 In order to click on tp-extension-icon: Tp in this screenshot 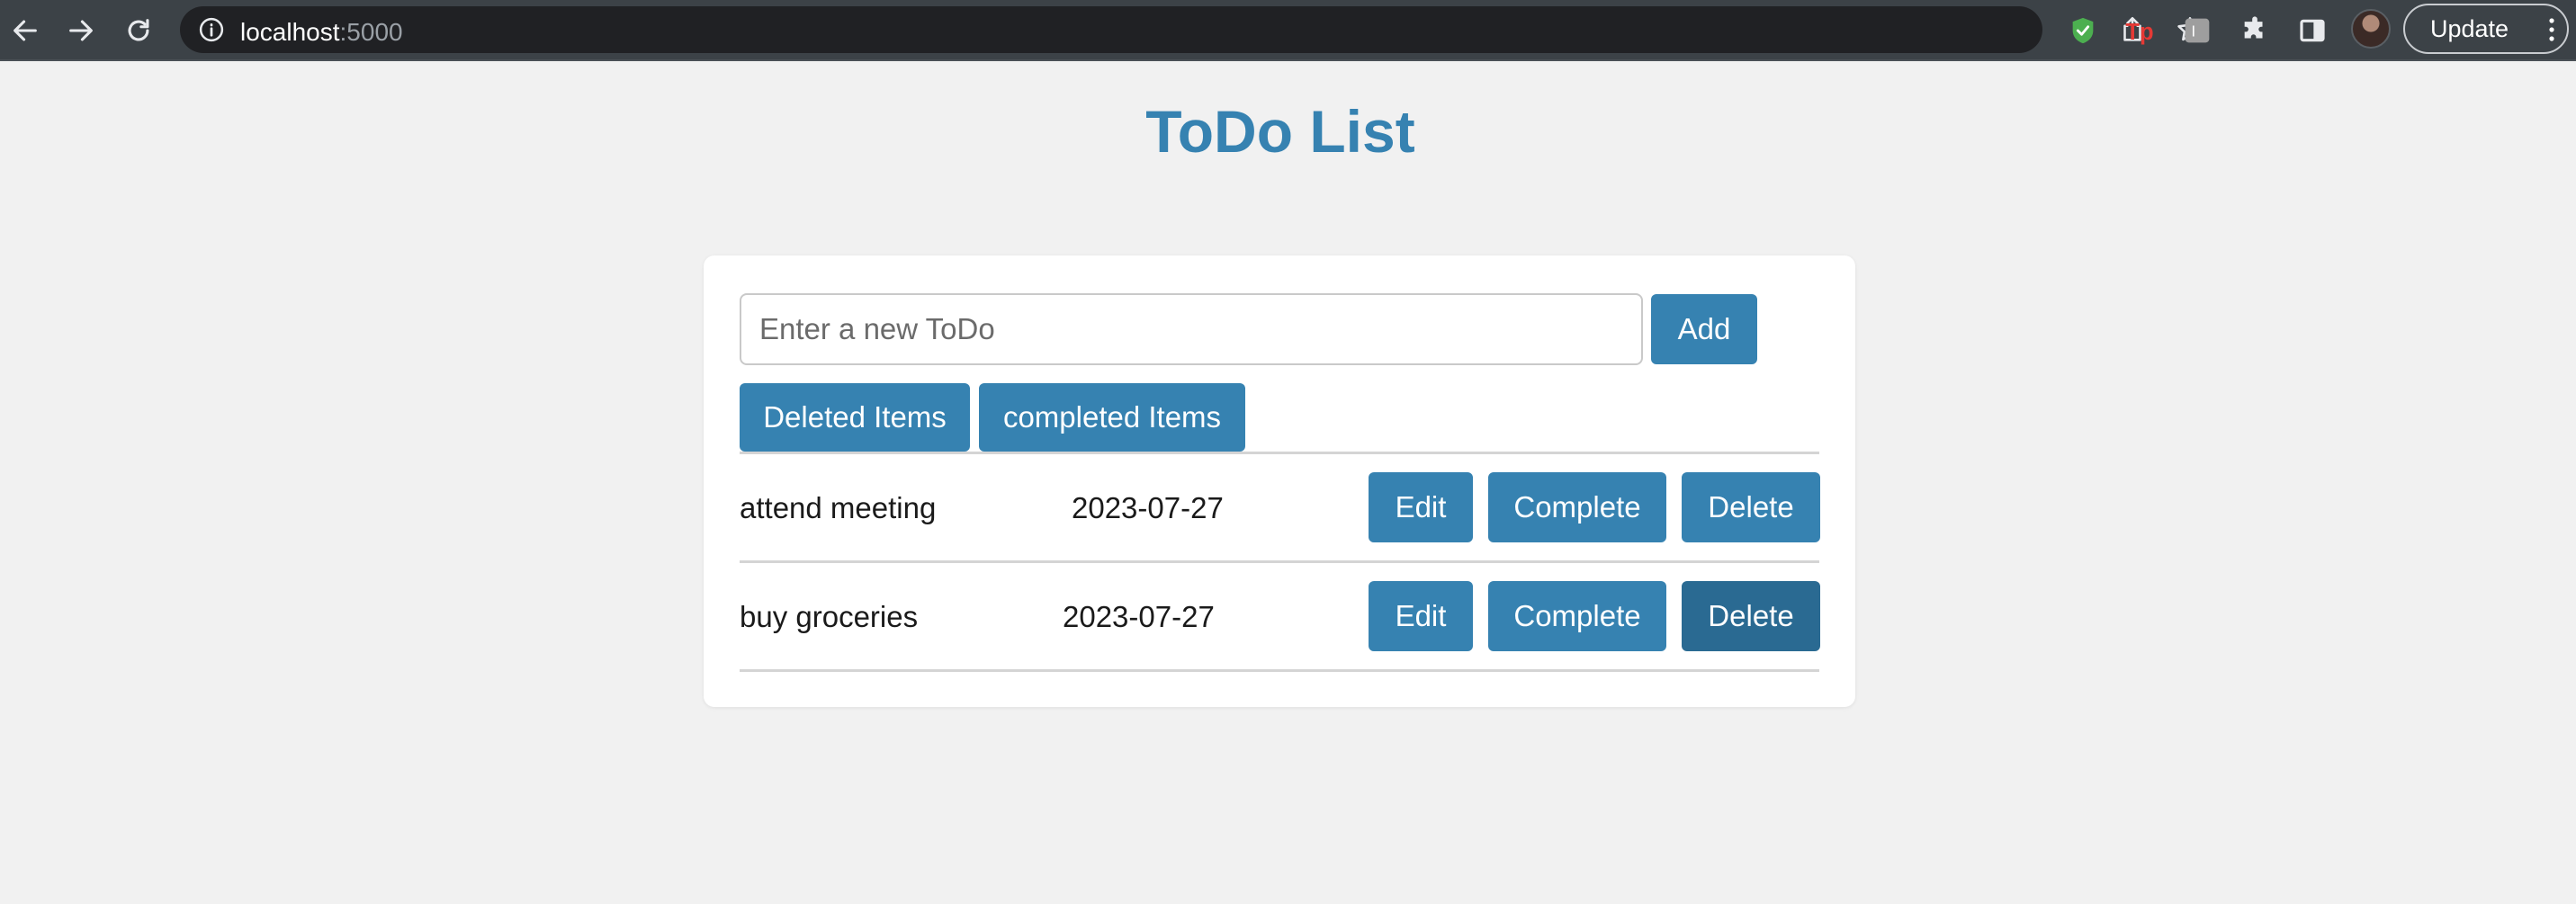, I will do `click(2140, 31)`.